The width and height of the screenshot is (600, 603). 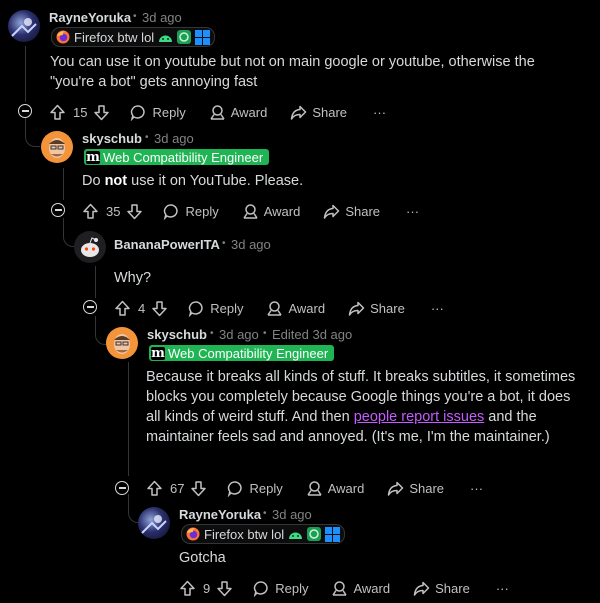 I want to click on comment-text: Gotcha, so click(x=202, y=558).